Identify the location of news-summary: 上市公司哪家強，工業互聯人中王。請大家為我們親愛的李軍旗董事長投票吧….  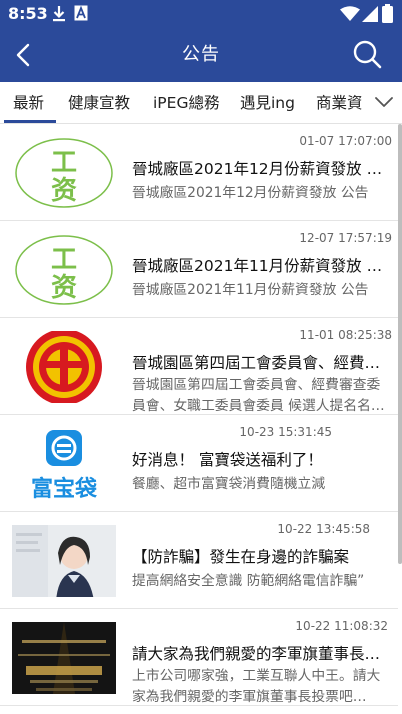
(256, 686).